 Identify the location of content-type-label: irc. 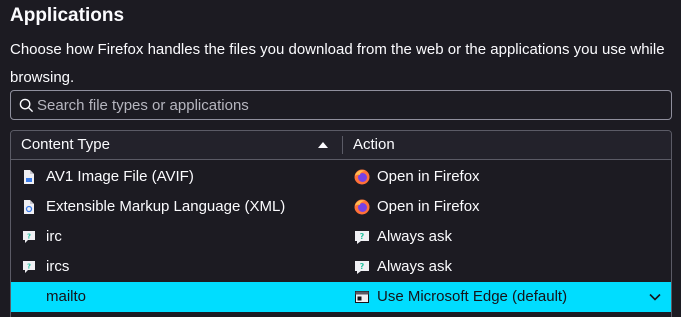
(54, 236).